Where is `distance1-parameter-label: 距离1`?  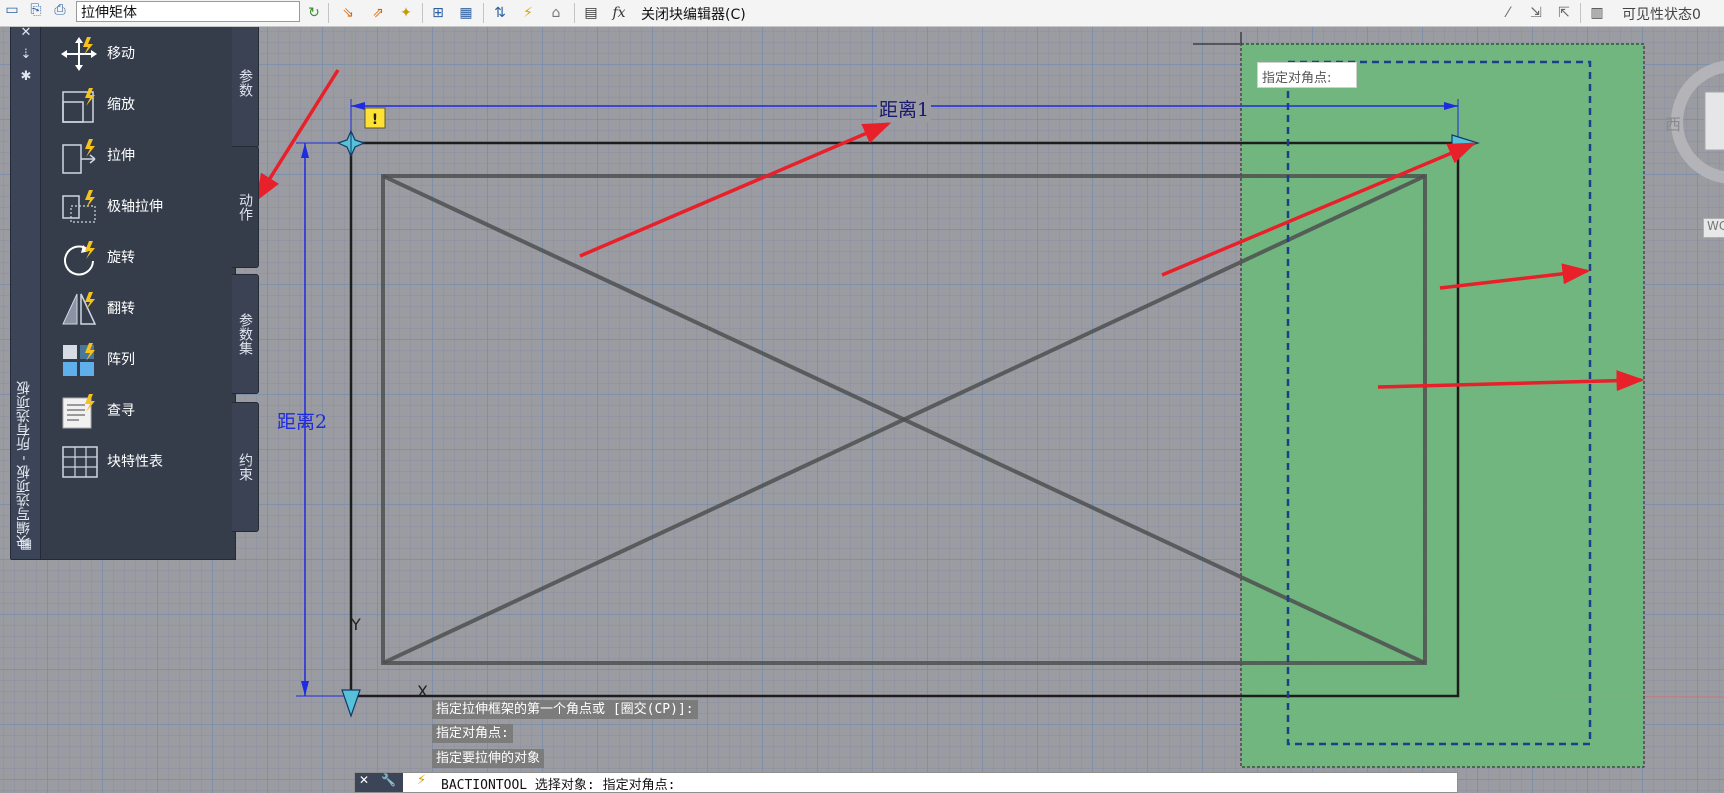 distance1-parameter-label: 距离1 is located at coordinates (904, 108).